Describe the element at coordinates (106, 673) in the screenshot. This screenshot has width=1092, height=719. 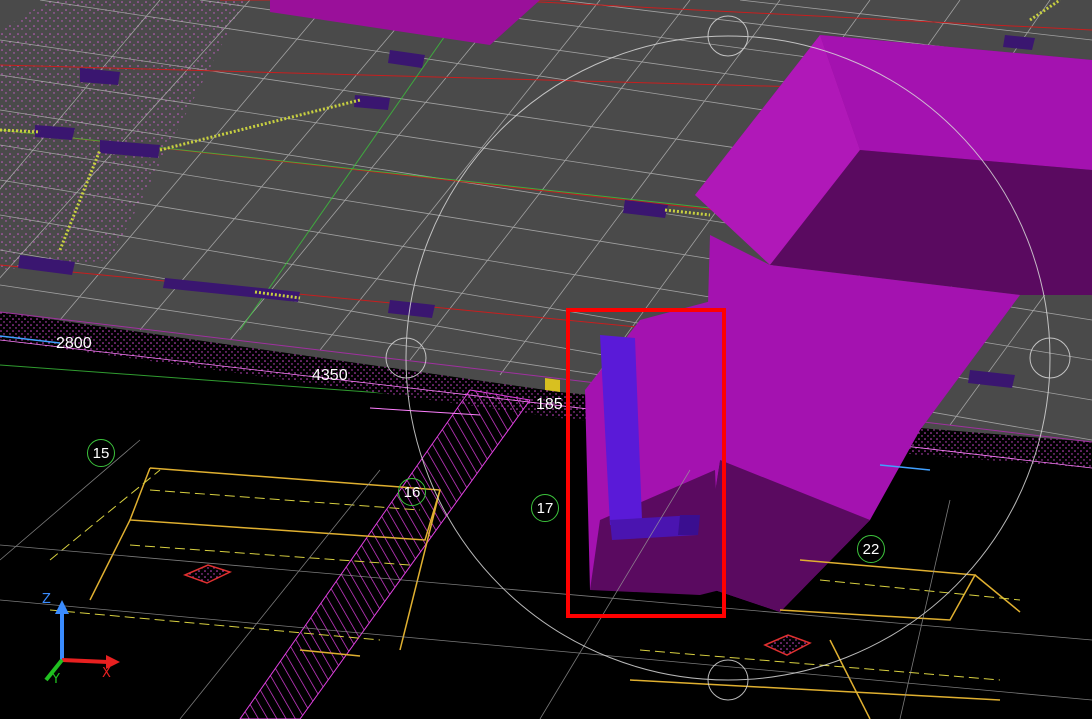
I see `ucs-x-label: X` at that location.